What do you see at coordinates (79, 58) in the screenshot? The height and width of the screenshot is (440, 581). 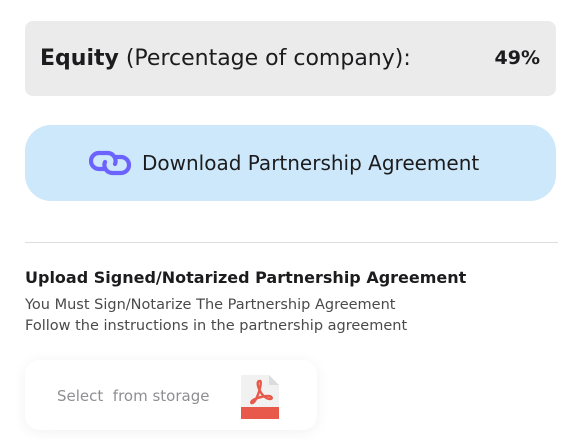 I see `equity-label-bold: Equity` at bounding box center [79, 58].